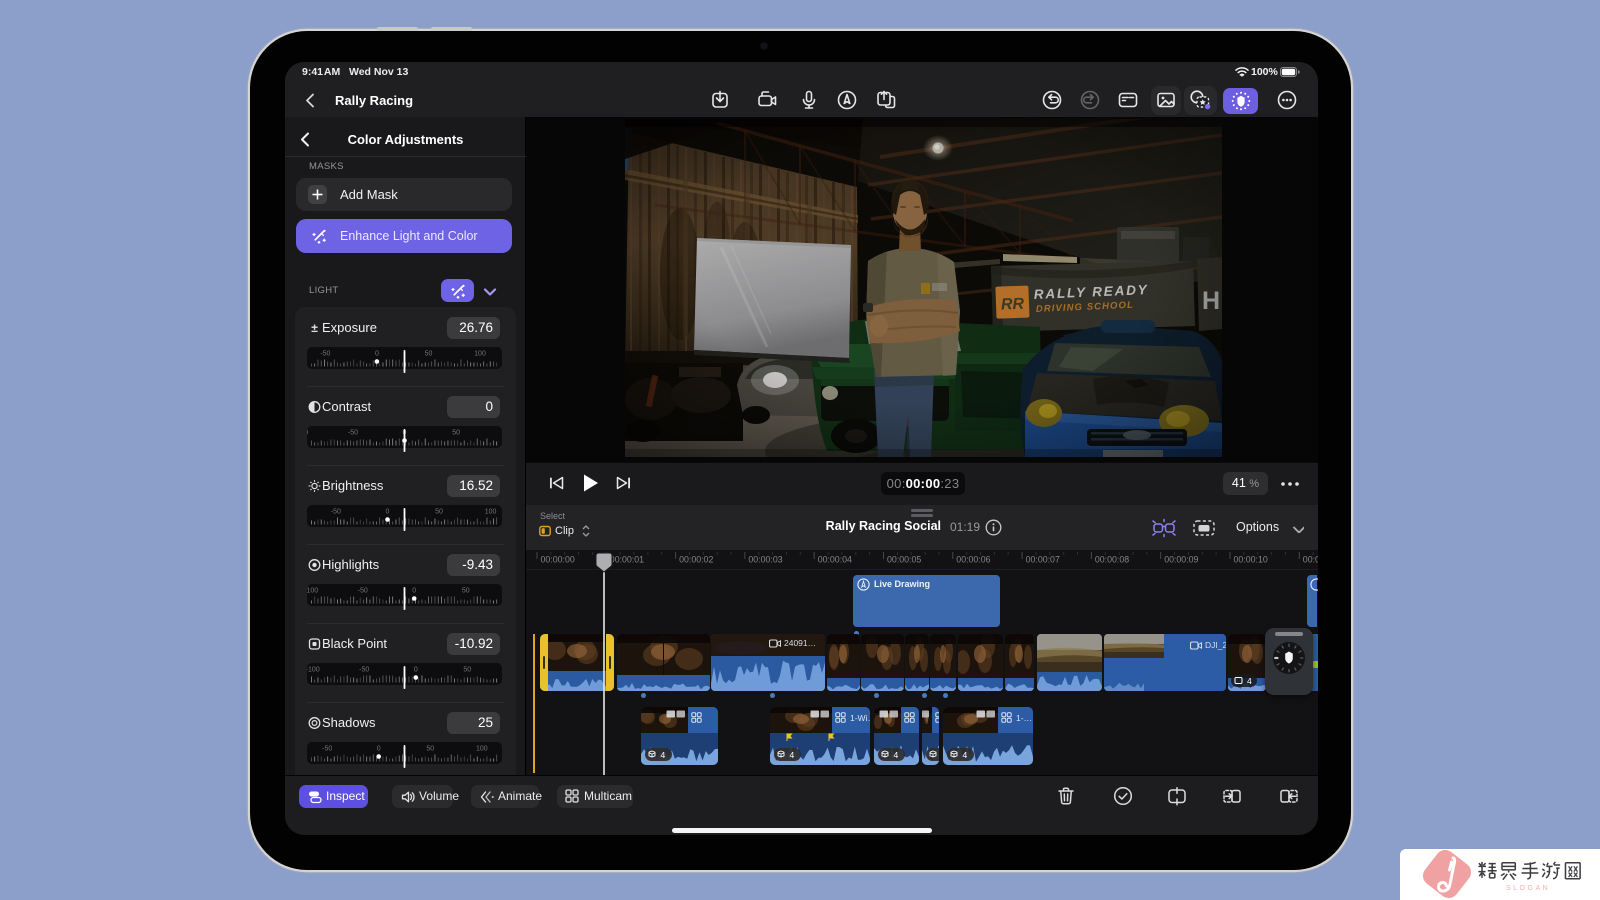 This screenshot has width=1600, height=900. I want to click on svg-text: 00:00:09, so click(1181, 560).